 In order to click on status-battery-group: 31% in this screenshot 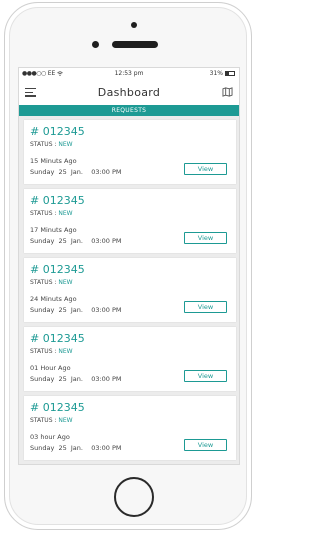, I will do `click(222, 73)`.